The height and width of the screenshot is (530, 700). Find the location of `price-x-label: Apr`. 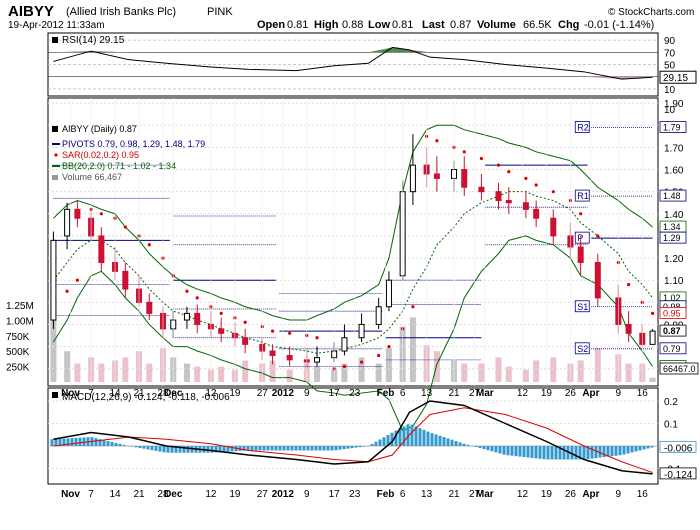

price-x-label: Apr is located at coordinates (590, 393).